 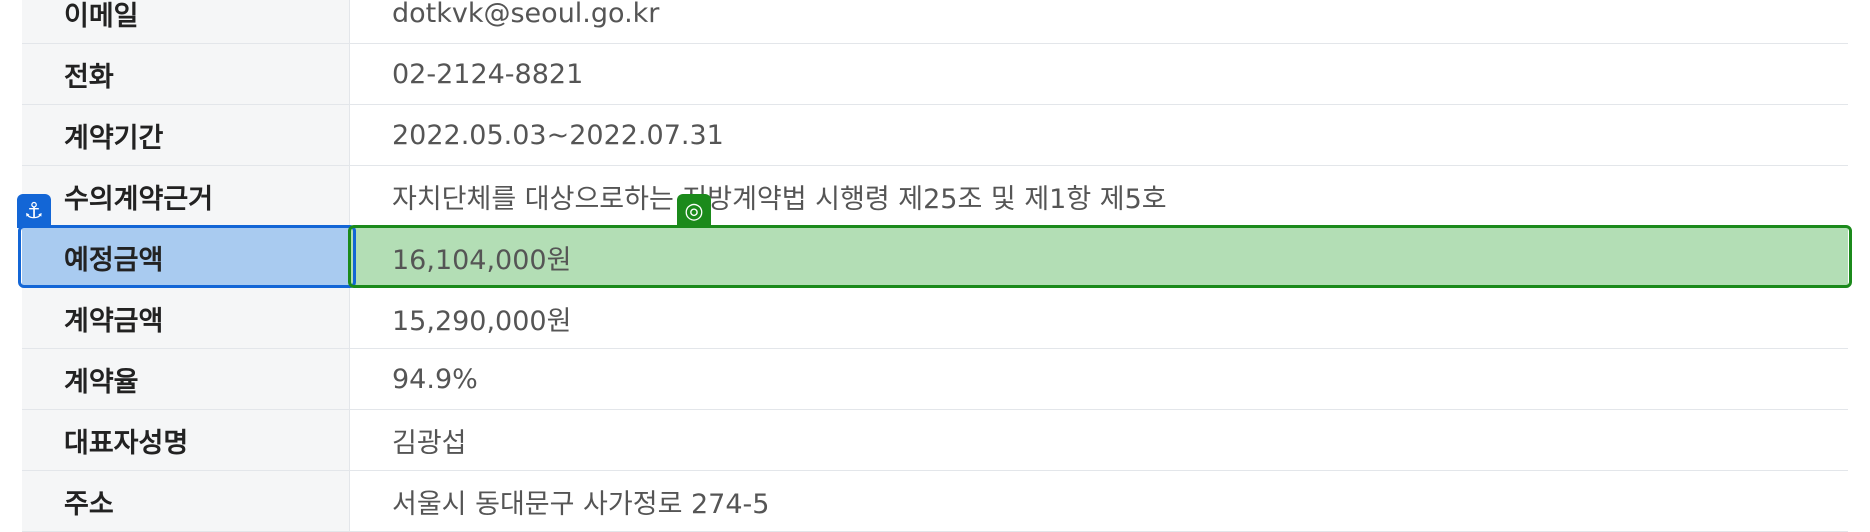 I want to click on row-label: 예정금액, so click(x=186, y=257).